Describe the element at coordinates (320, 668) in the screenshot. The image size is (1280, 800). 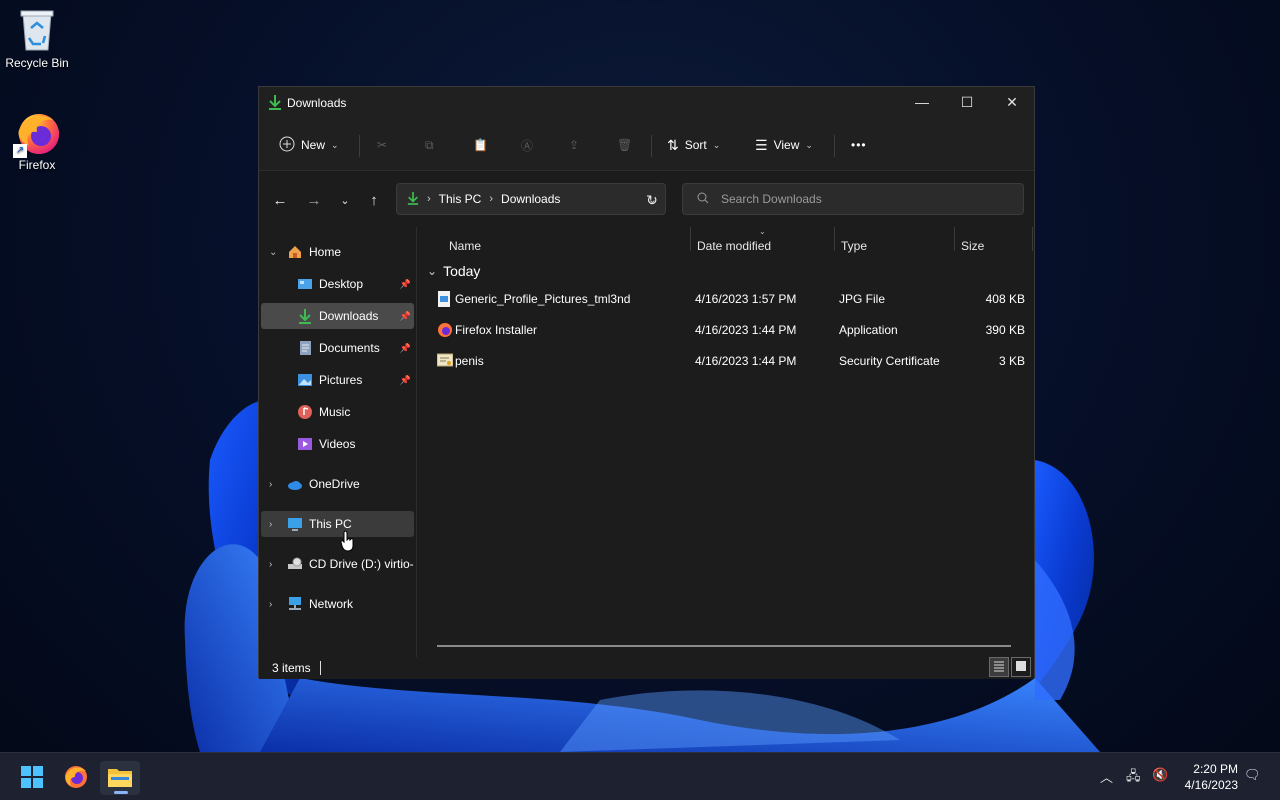
I see `status-divider` at that location.